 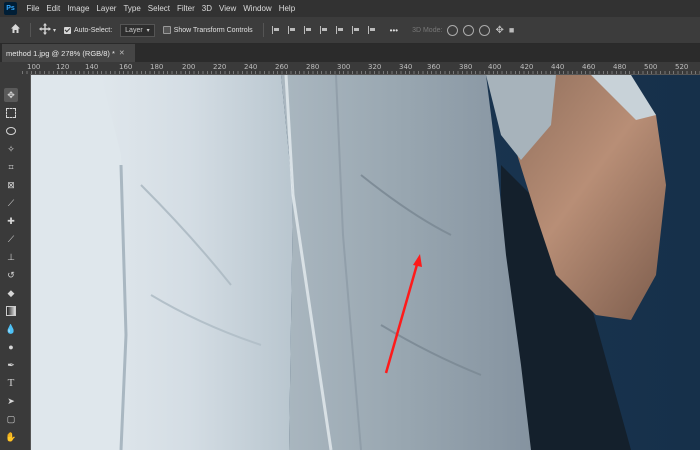 I want to click on blur-tool-icon: 💧, so click(x=11, y=329).